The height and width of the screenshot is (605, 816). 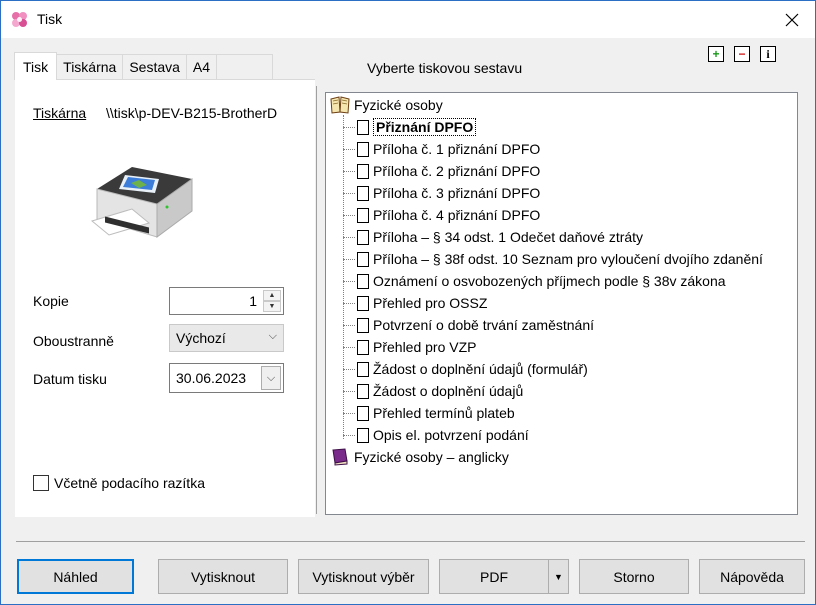 I want to click on tree-item: Žádost o doplnění údajů (formulář), so click(x=472, y=369).